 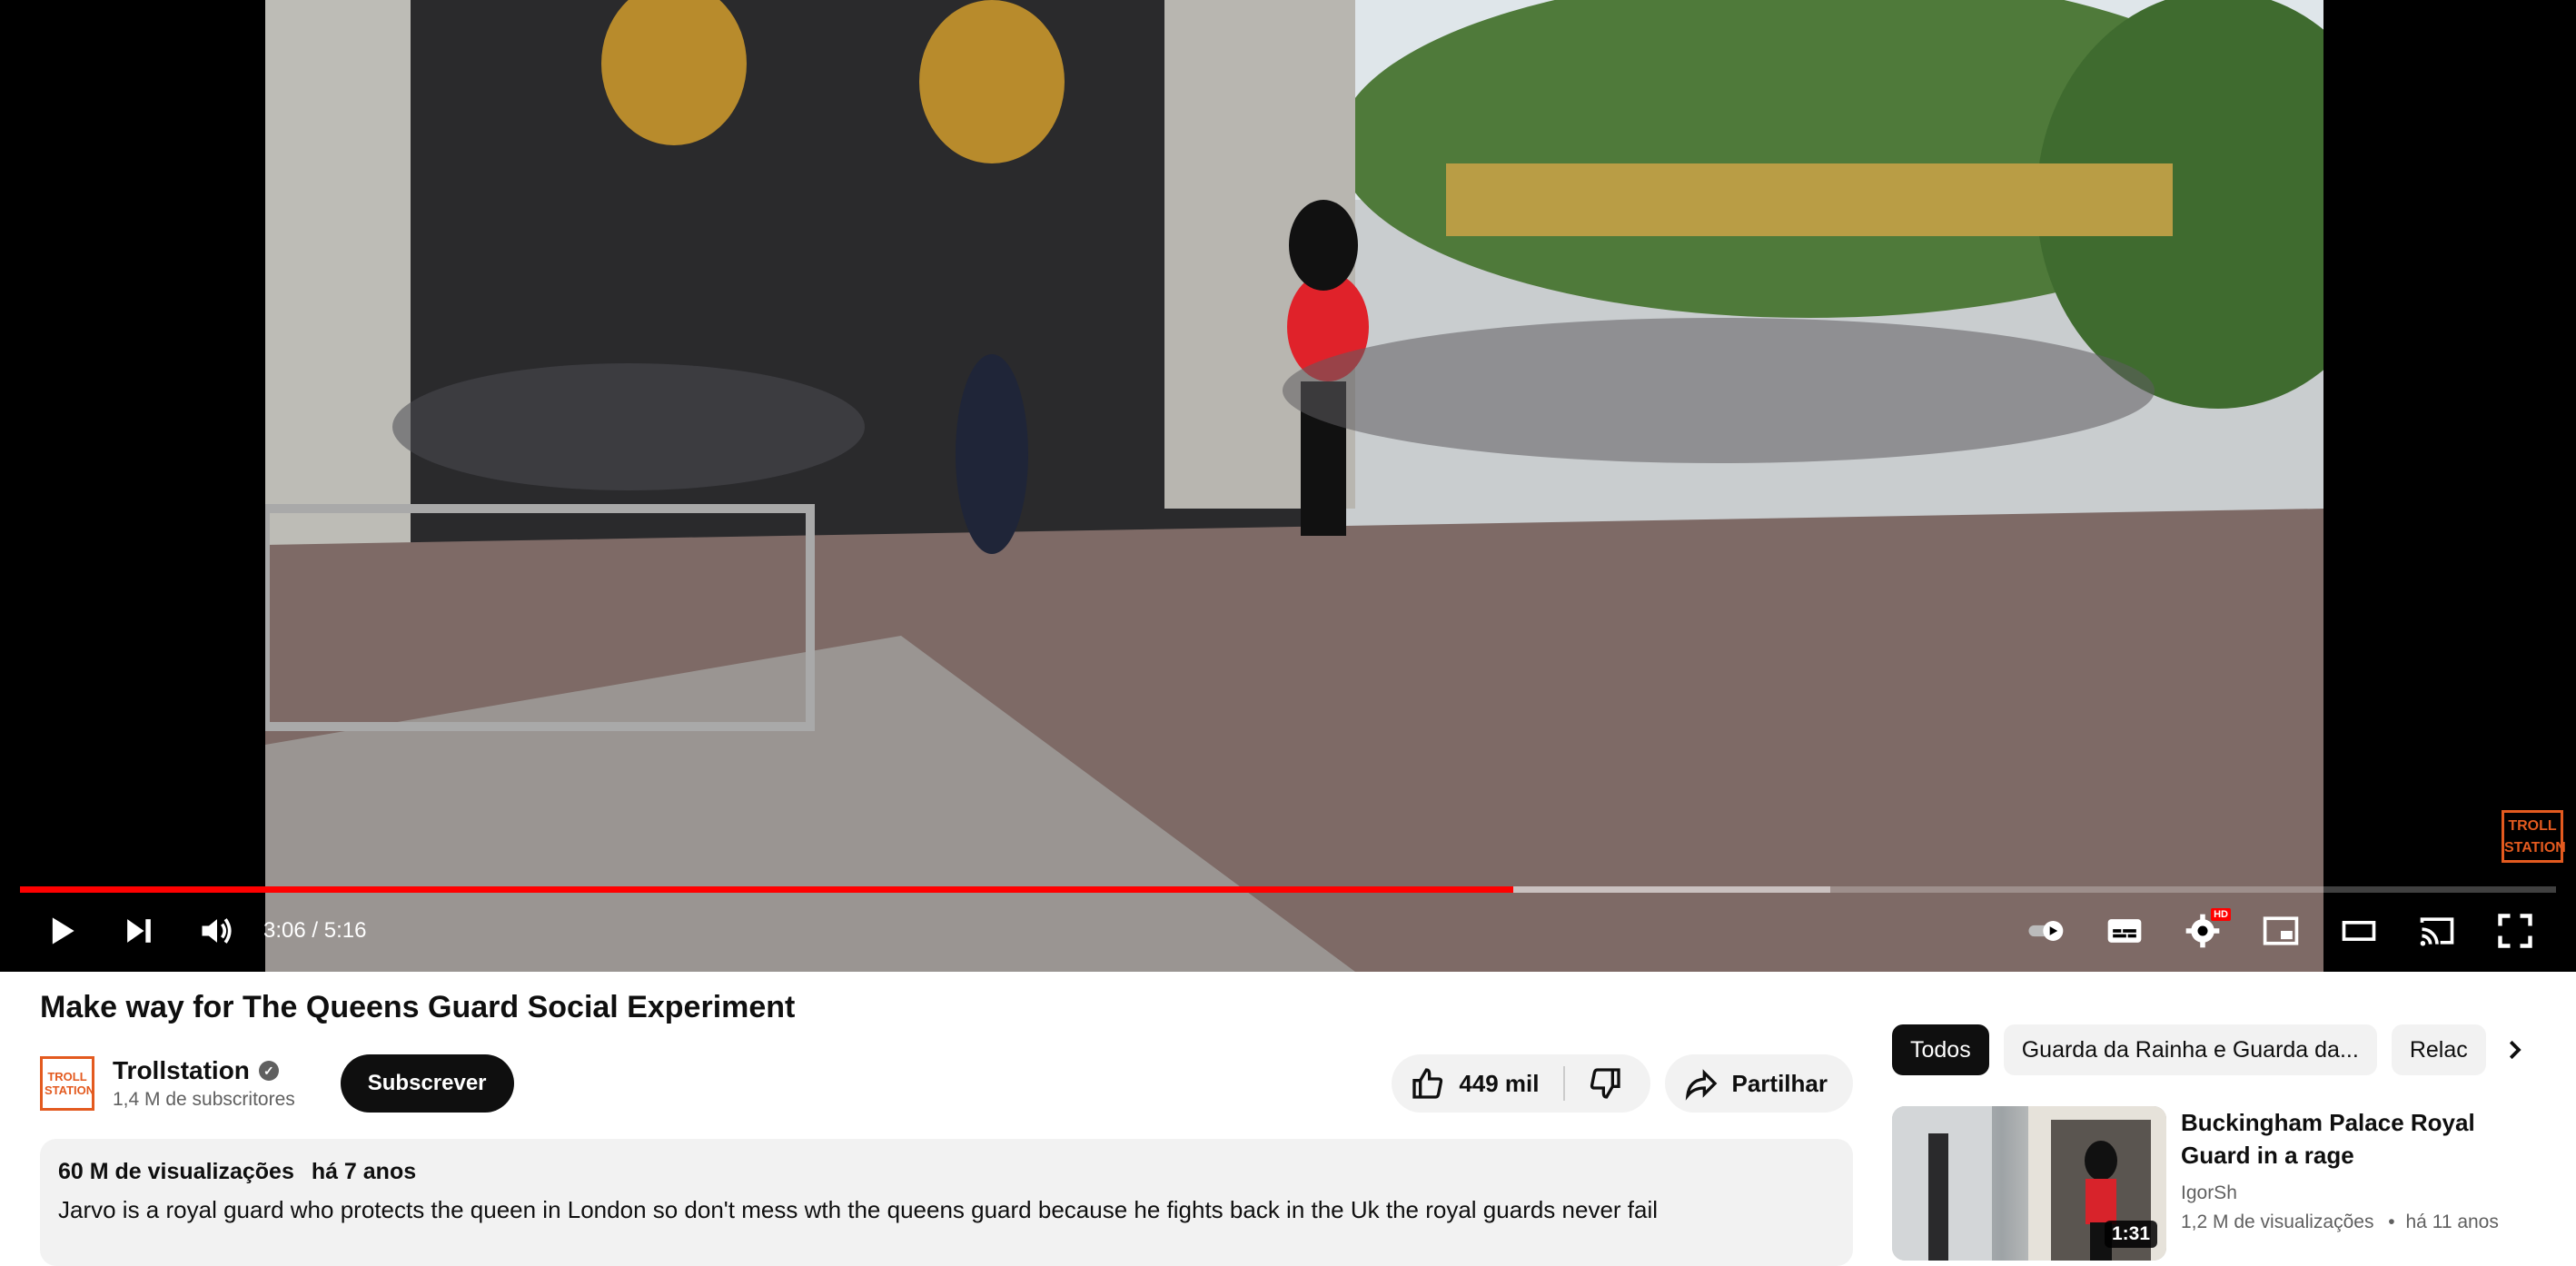 I want to click on cast-icon, so click(x=2437, y=932).